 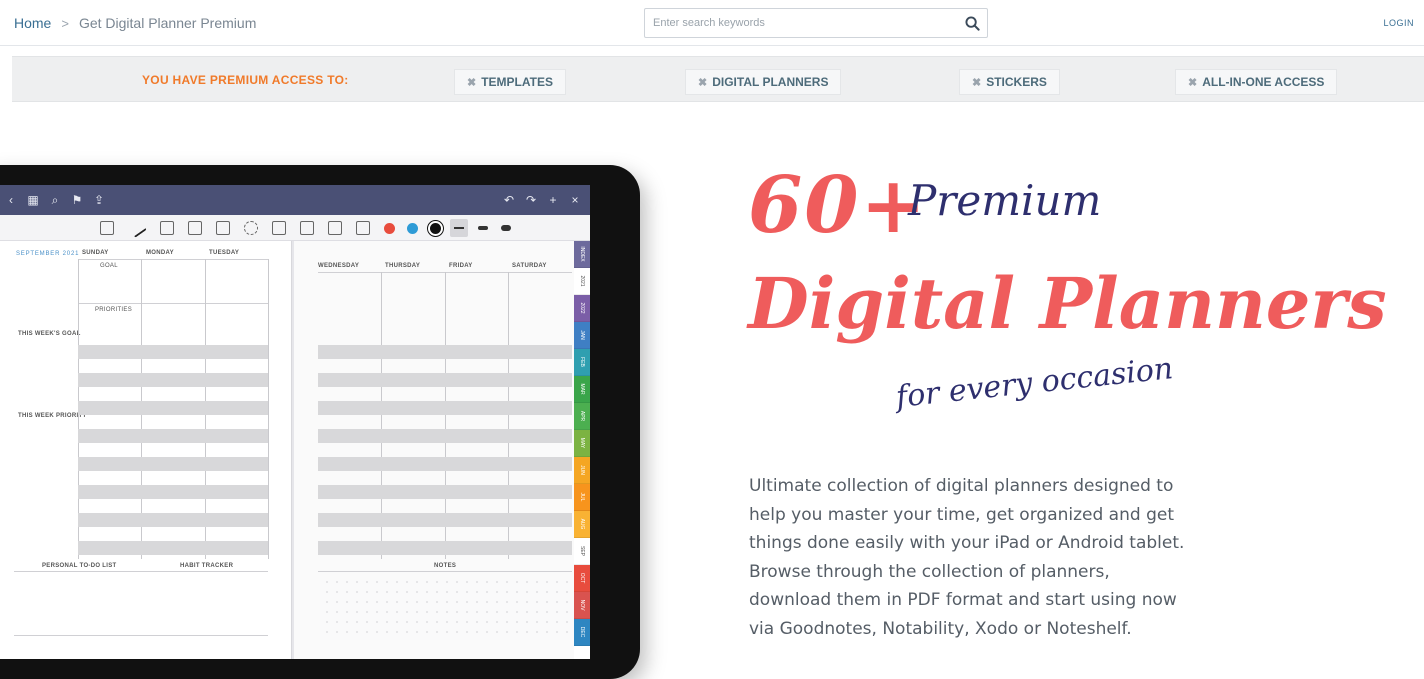 I want to click on planner-tab-label: MAY, so click(x=582, y=443).